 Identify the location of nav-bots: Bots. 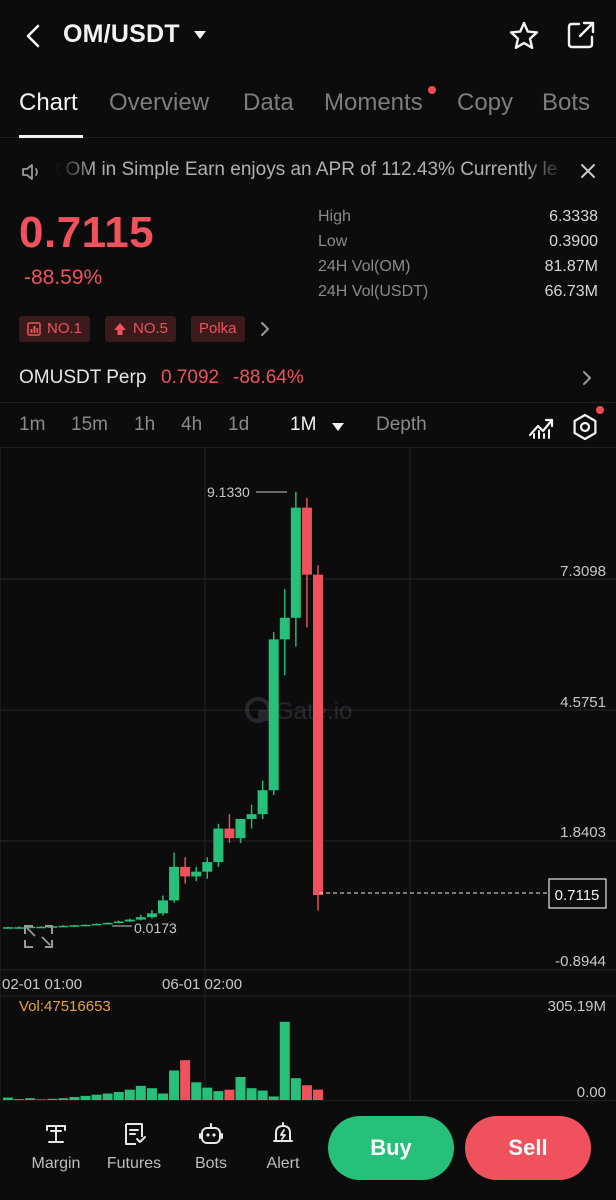
(211, 1147).